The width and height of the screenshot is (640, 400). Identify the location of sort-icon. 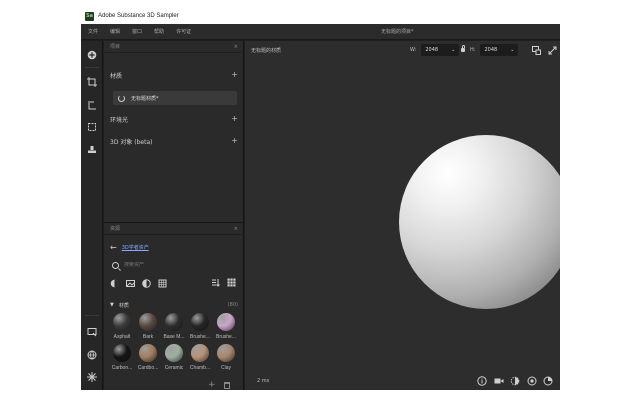
(215, 282).